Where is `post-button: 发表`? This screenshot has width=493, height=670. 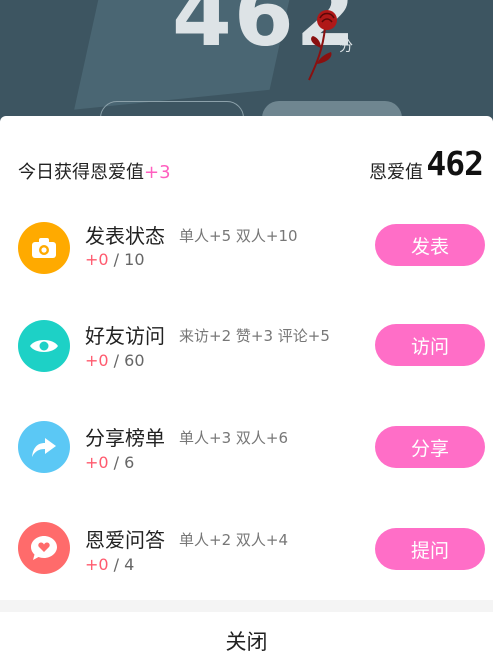 post-button: 发表 is located at coordinates (430, 245).